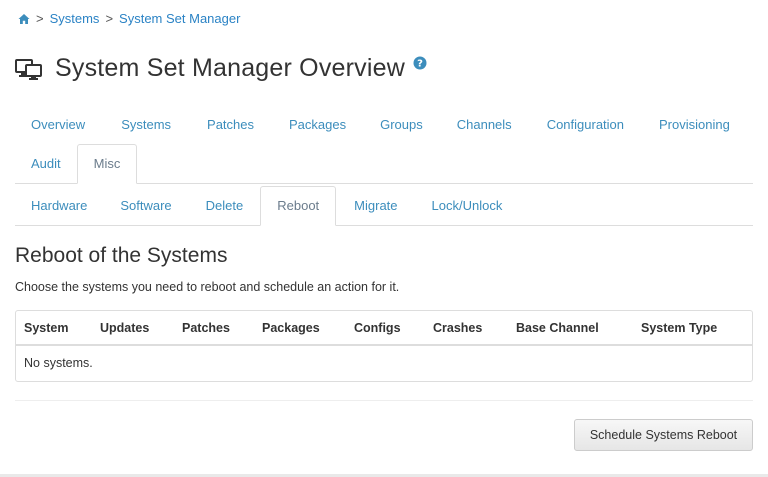 This screenshot has height=477, width=768. Describe the element at coordinates (75, 18) in the screenshot. I see `breadcrumb-systems-link: Systems` at that location.